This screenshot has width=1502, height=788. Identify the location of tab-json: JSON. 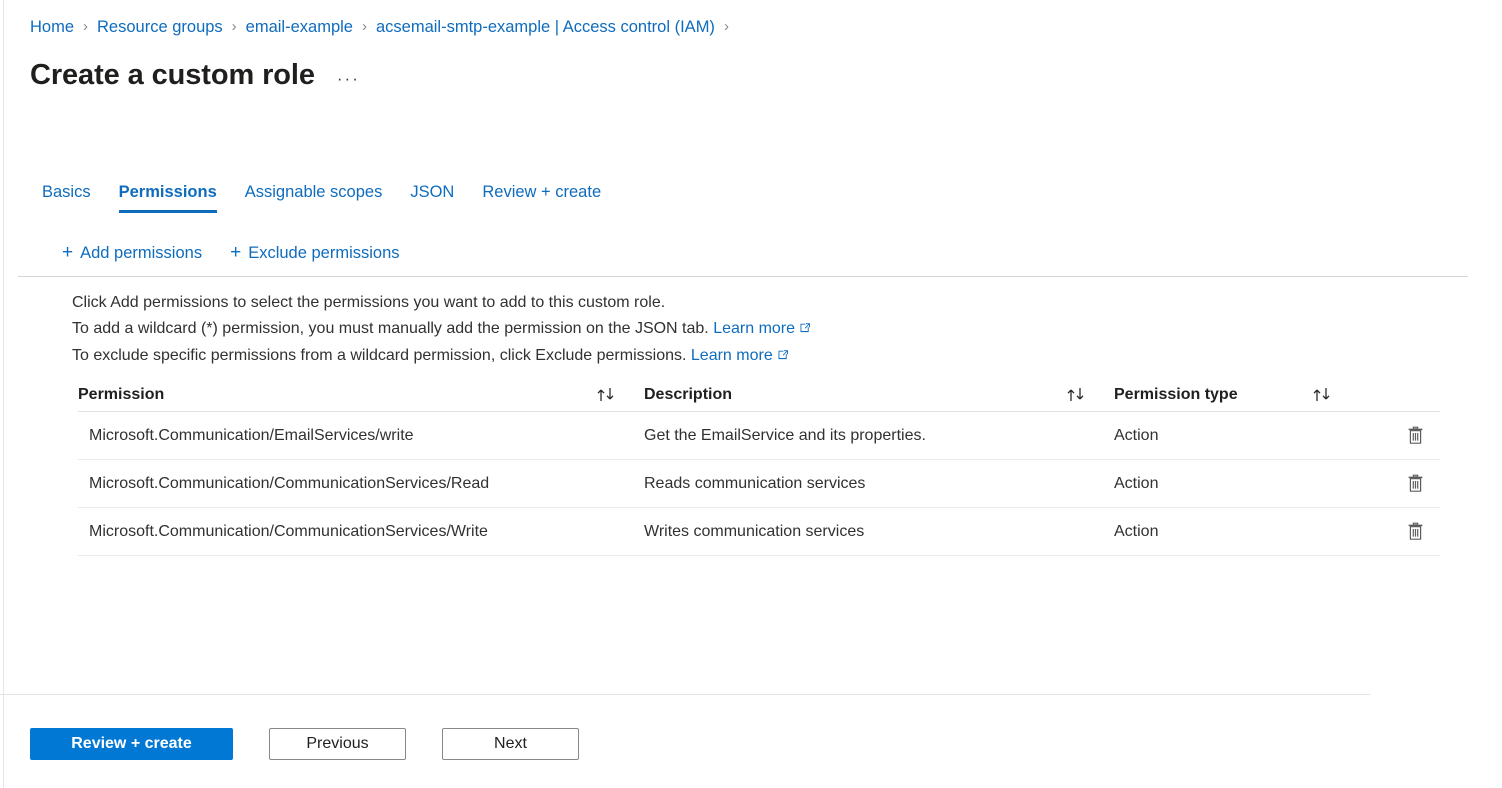
(432, 192).